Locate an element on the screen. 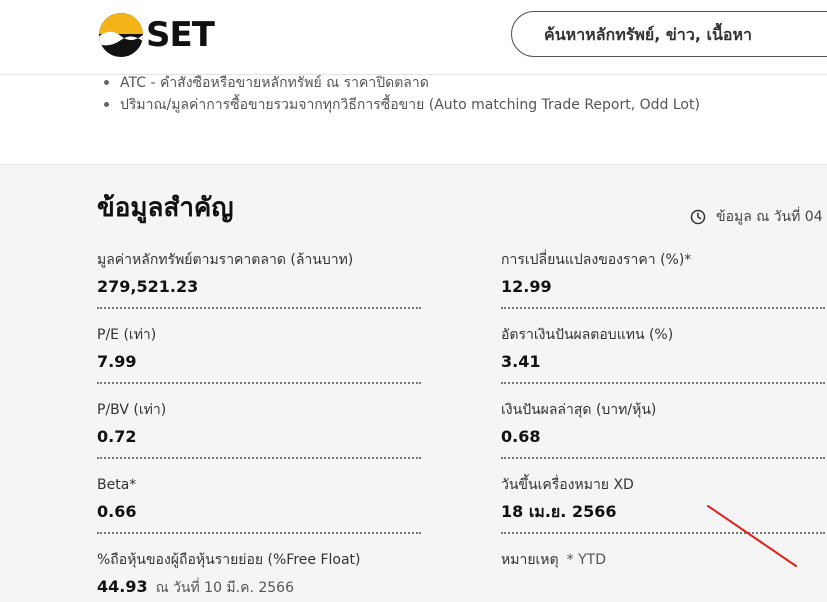 The width and height of the screenshot is (827, 602). field-label: การเปลี่ยนแปลงของราคา (%)* is located at coordinates (596, 260).